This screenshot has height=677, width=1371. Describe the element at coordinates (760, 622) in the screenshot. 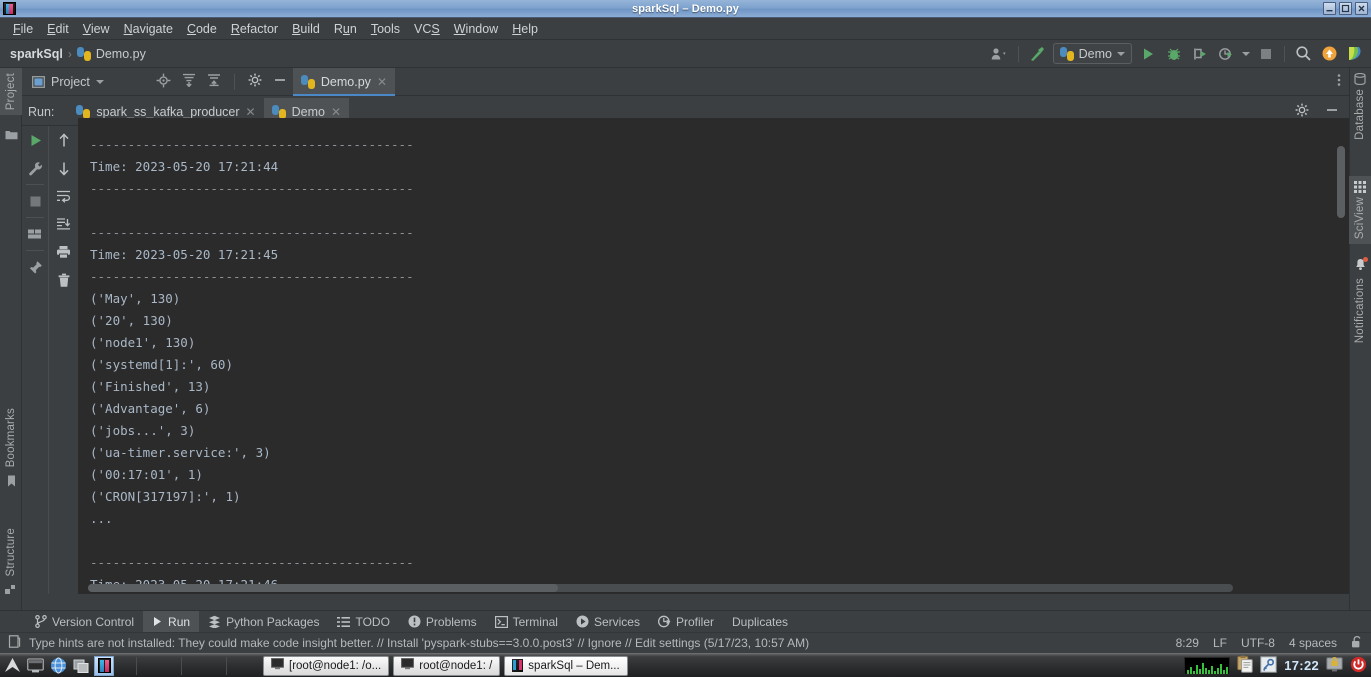

I see `bottom-item-duplicates: Duplicates` at that location.